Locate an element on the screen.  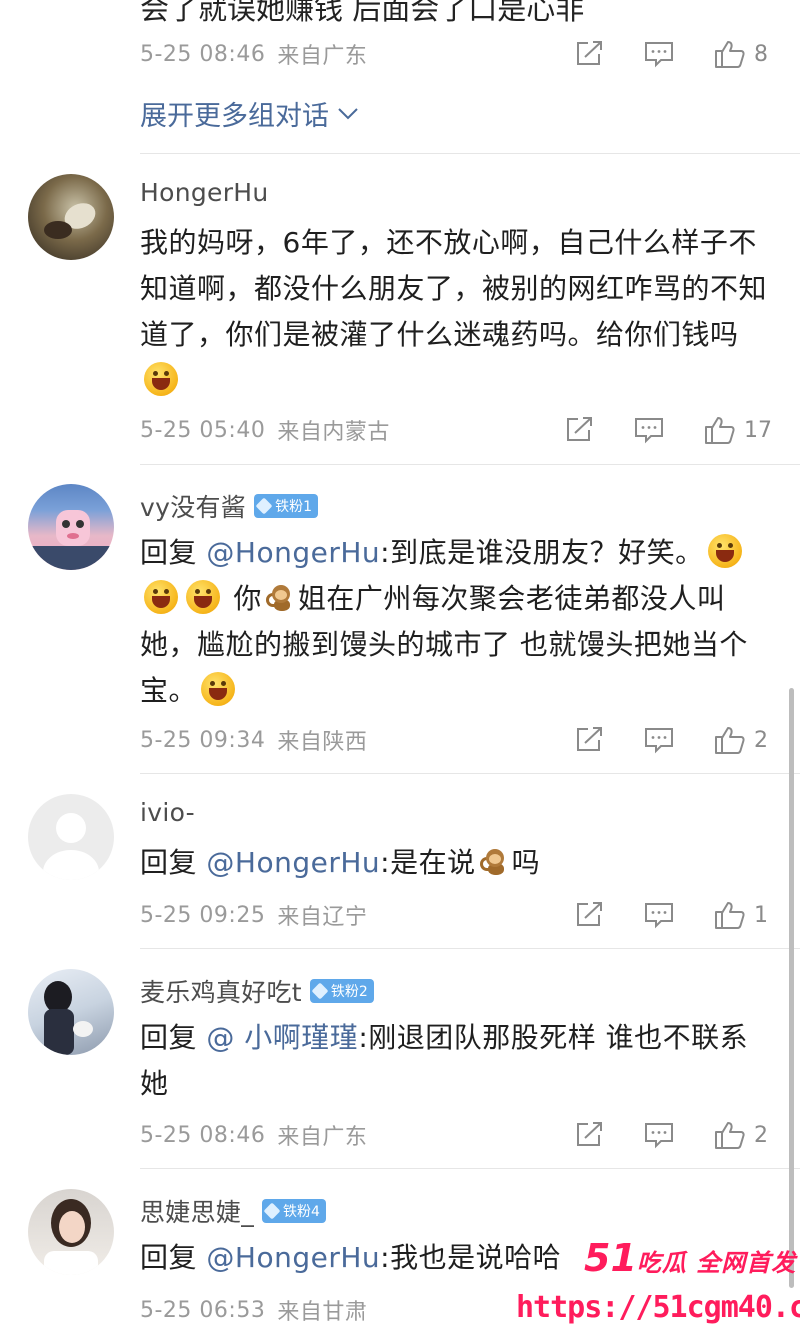
comment-text: 回复 @ 小啊瑾瑾:刚退团队那股死样 谁也不联系她 is located at coordinates (458, 1061).